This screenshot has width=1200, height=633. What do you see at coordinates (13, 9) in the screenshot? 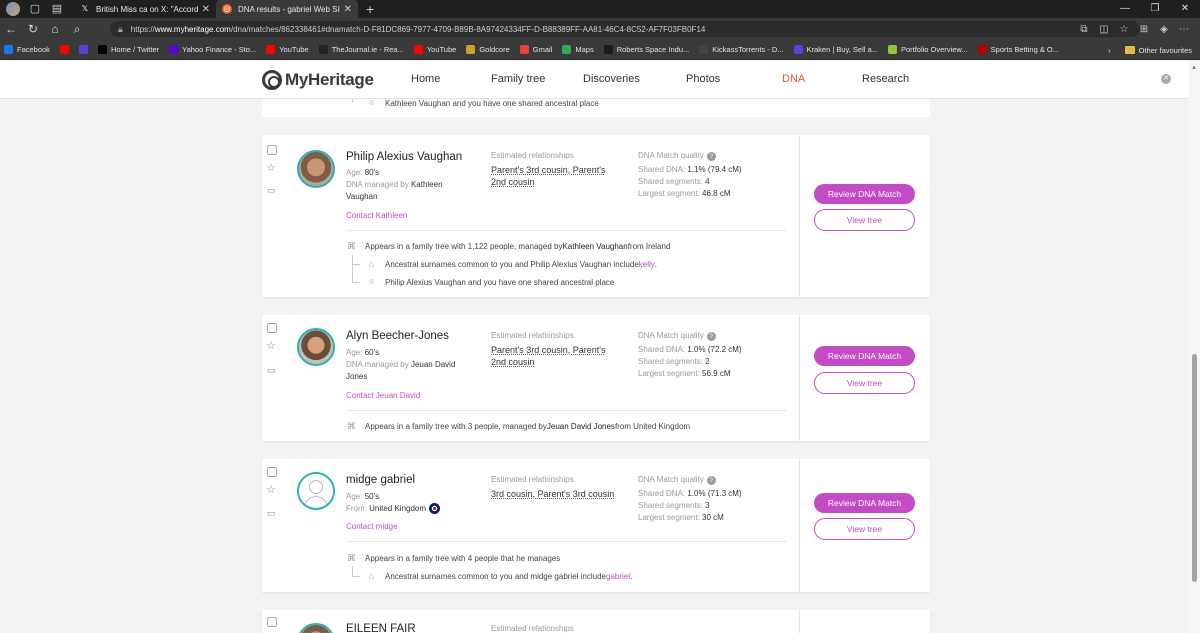
I see `profile-avatar` at bounding box center [13, 9].